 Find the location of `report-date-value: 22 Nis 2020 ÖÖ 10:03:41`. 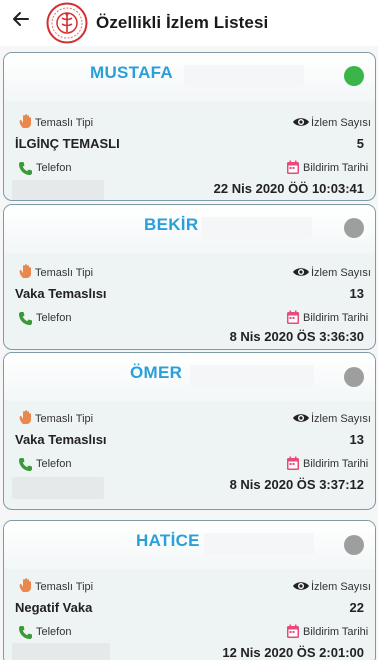

report-date-value: 22 Nis 2020 ÖÖ 10:03:41 is located at coordinates (288, 188).